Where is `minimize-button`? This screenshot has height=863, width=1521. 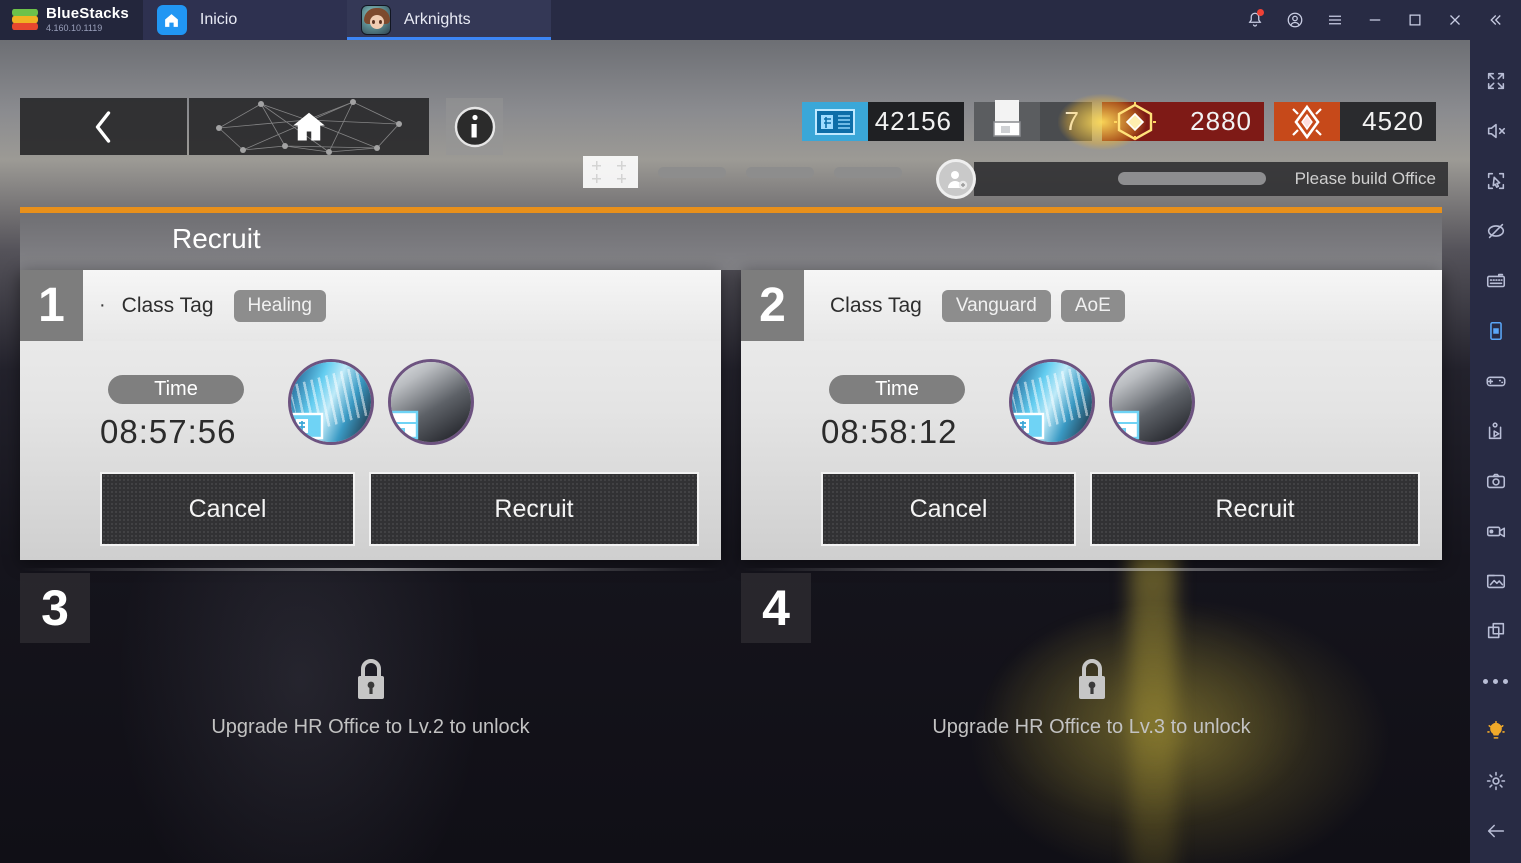 minimize-button is located at coordinates (1375, 20).